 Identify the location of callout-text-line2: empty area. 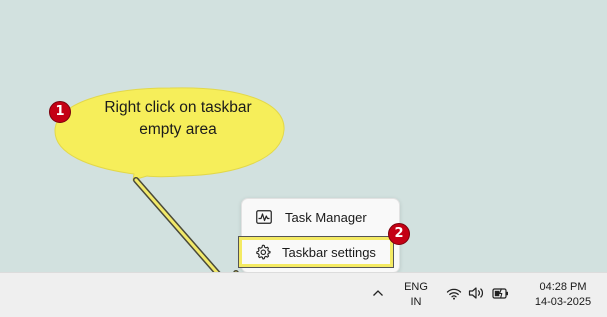
(178, 129).